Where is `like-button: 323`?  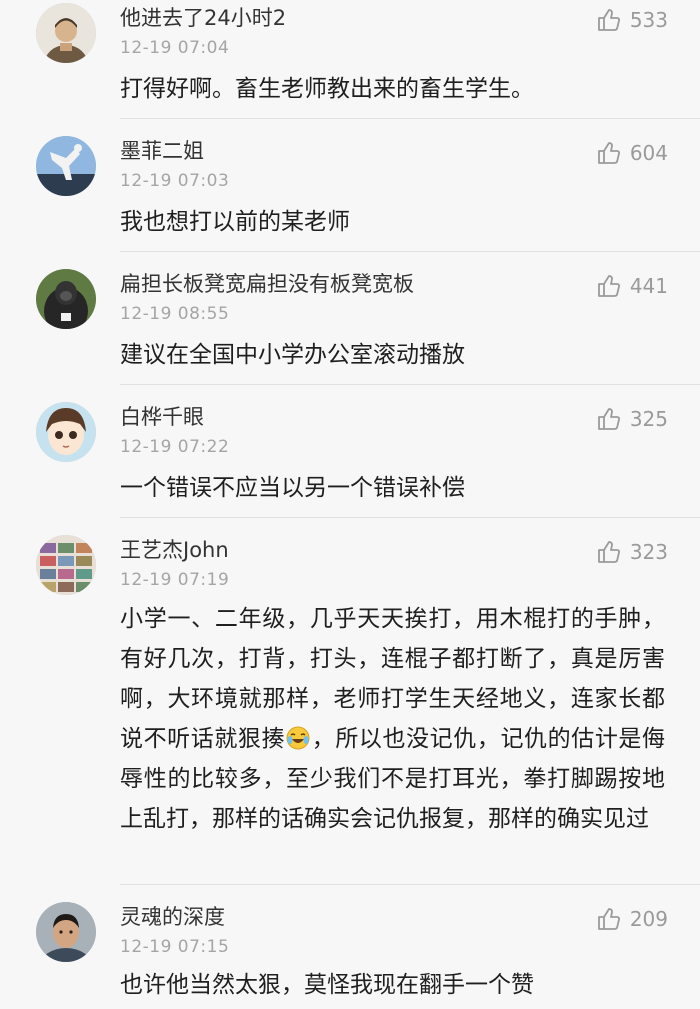
like-button: 323 is located at coordinates (632, 552).